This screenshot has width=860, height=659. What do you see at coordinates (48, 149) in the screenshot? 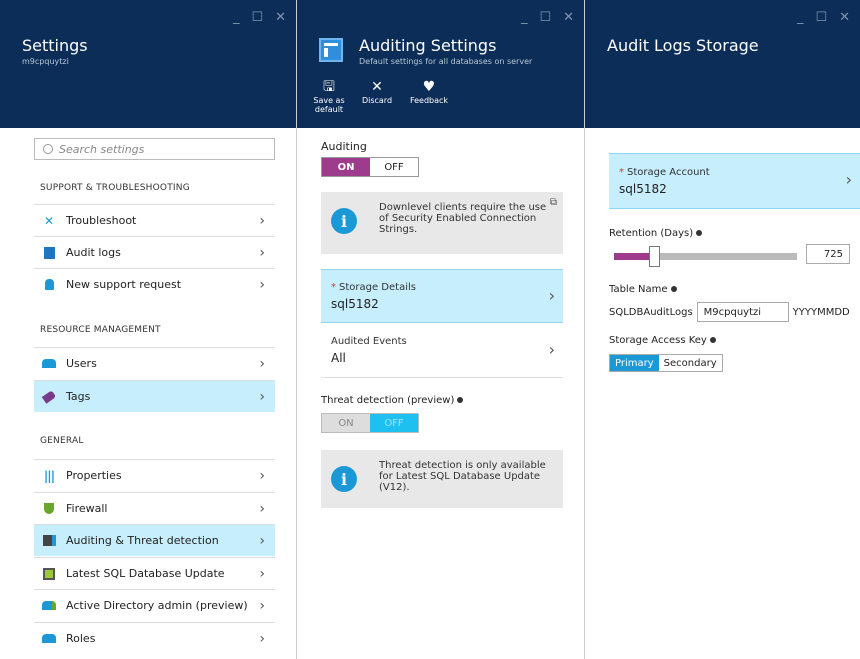
I see `search-icon` at bounding box center [48, 149].